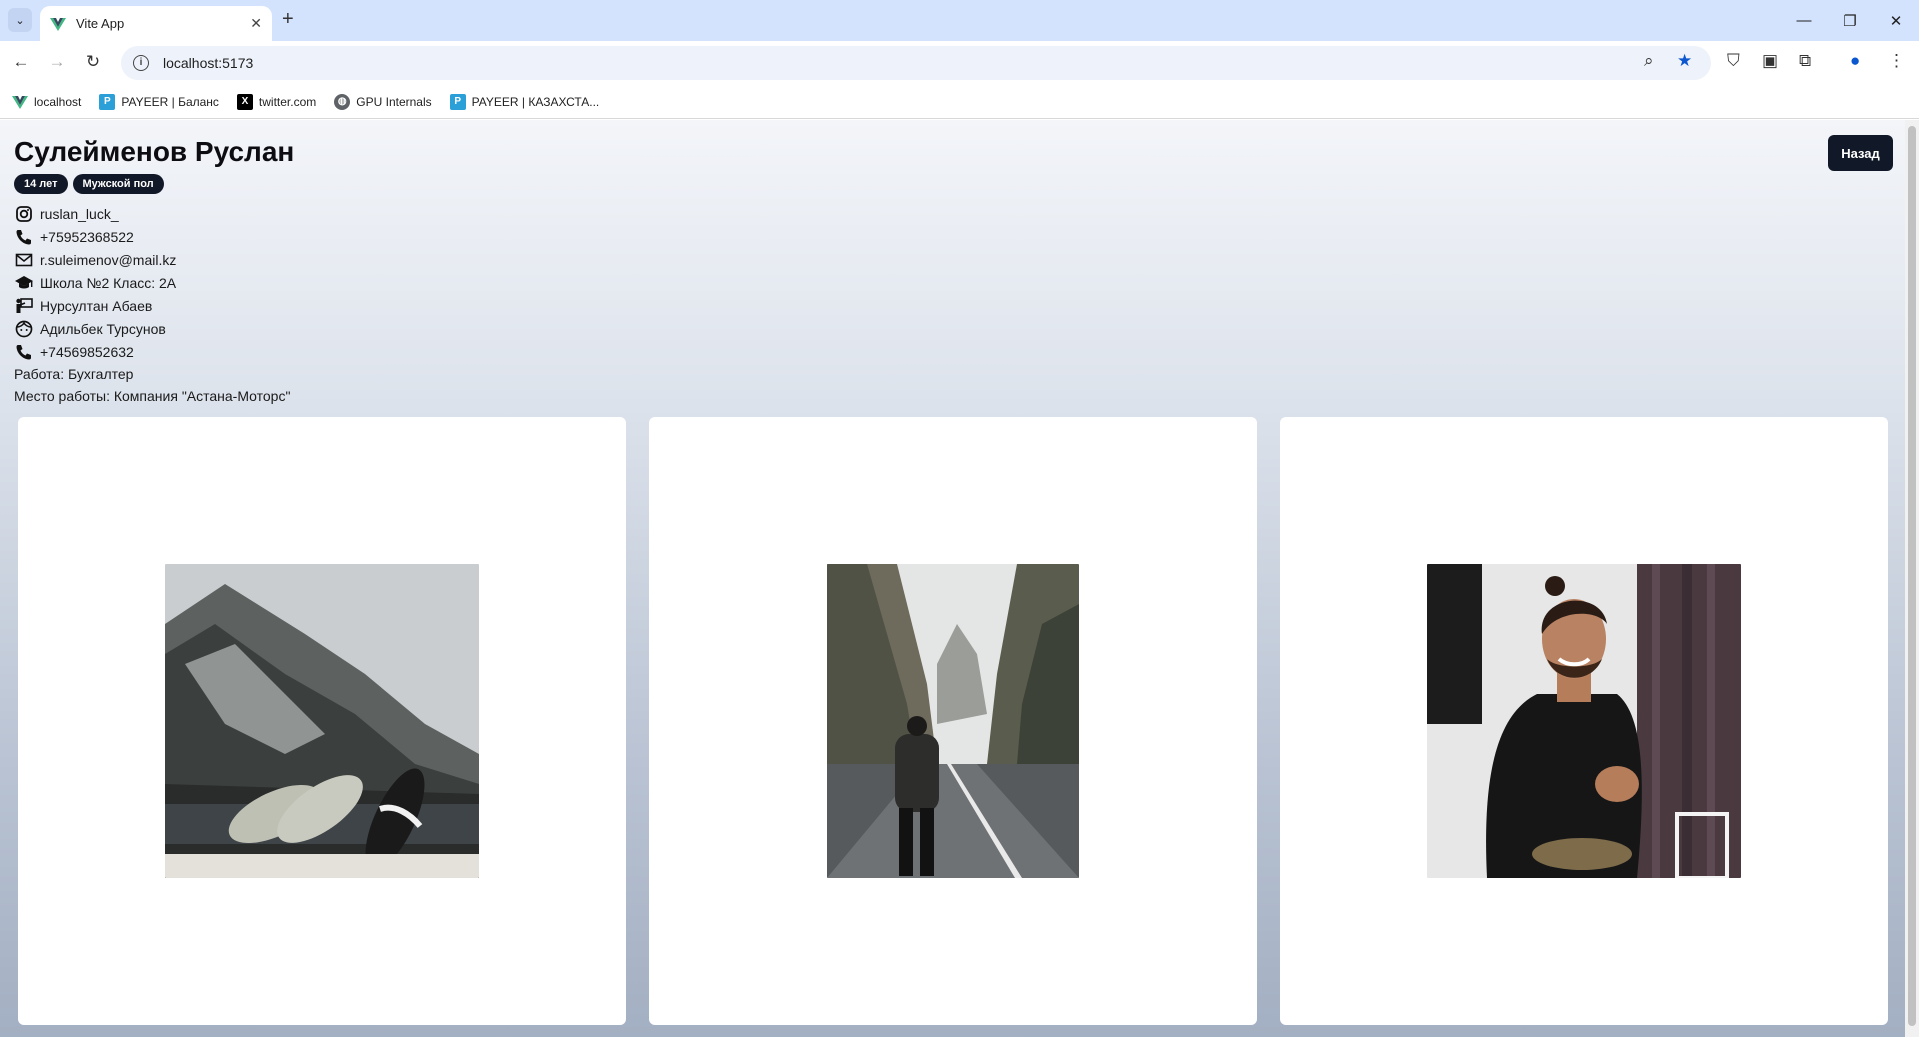  I want to click on teacher-row: Нурсултан Абаев, so click(152, 305).